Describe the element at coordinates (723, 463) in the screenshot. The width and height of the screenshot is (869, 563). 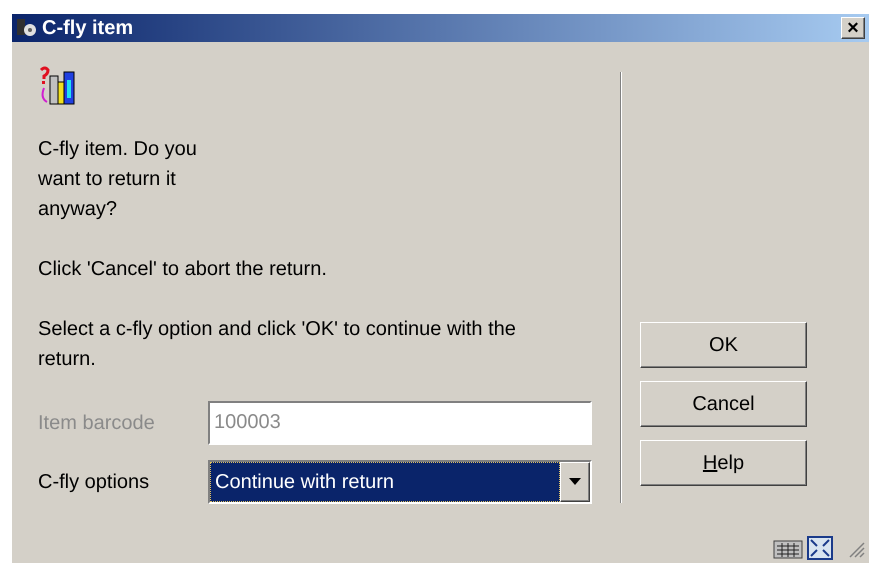
I see `dialog-button: Help` at that location.